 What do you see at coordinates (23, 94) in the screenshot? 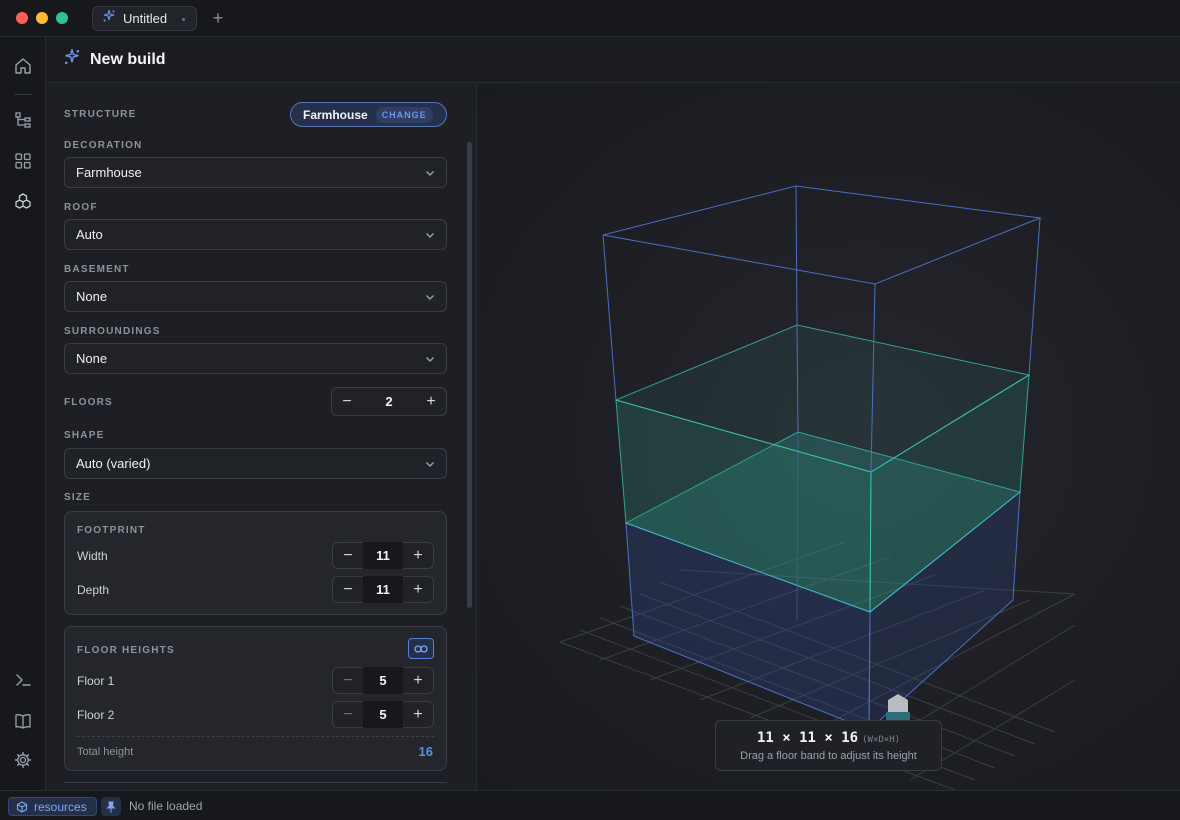
I see `rail-divider` at bounding box center [23, 94].